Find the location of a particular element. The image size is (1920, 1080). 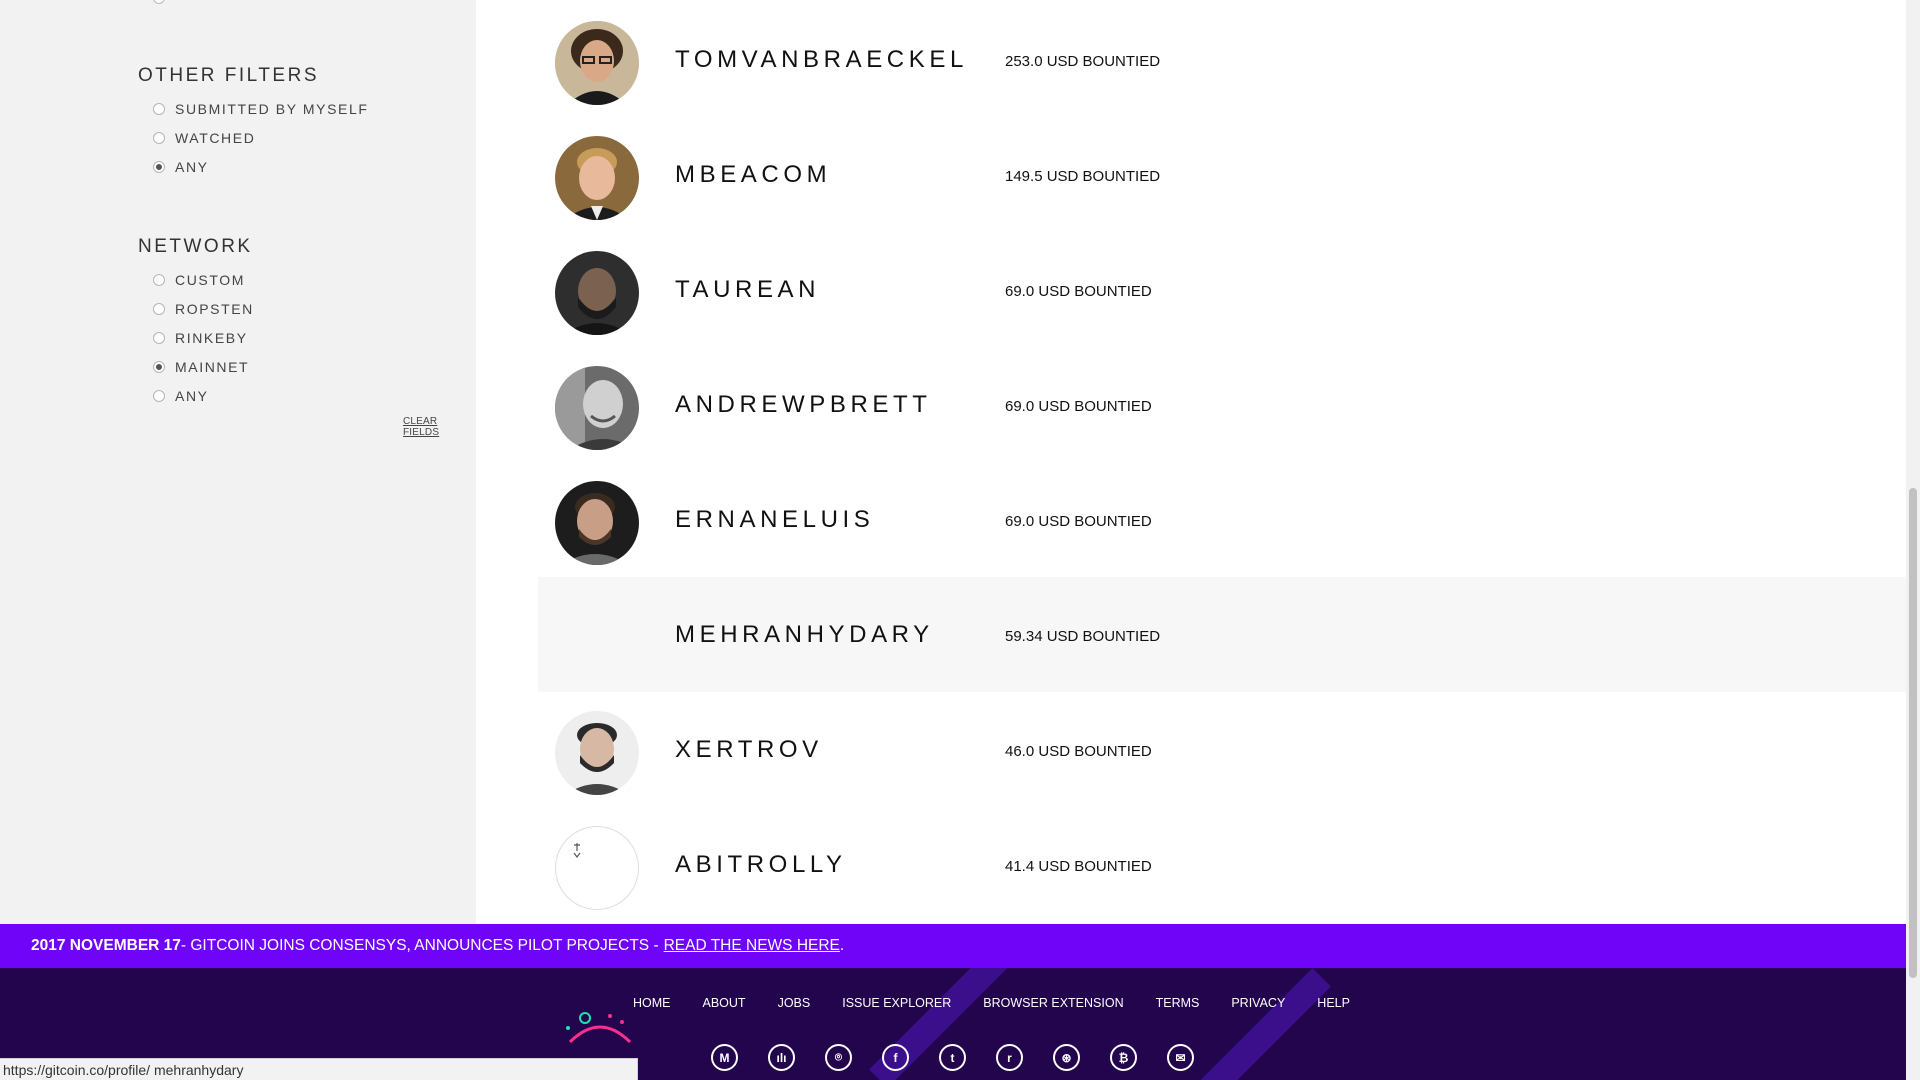

network-mainnet: MAINNET is located at coordinates (201, 367).